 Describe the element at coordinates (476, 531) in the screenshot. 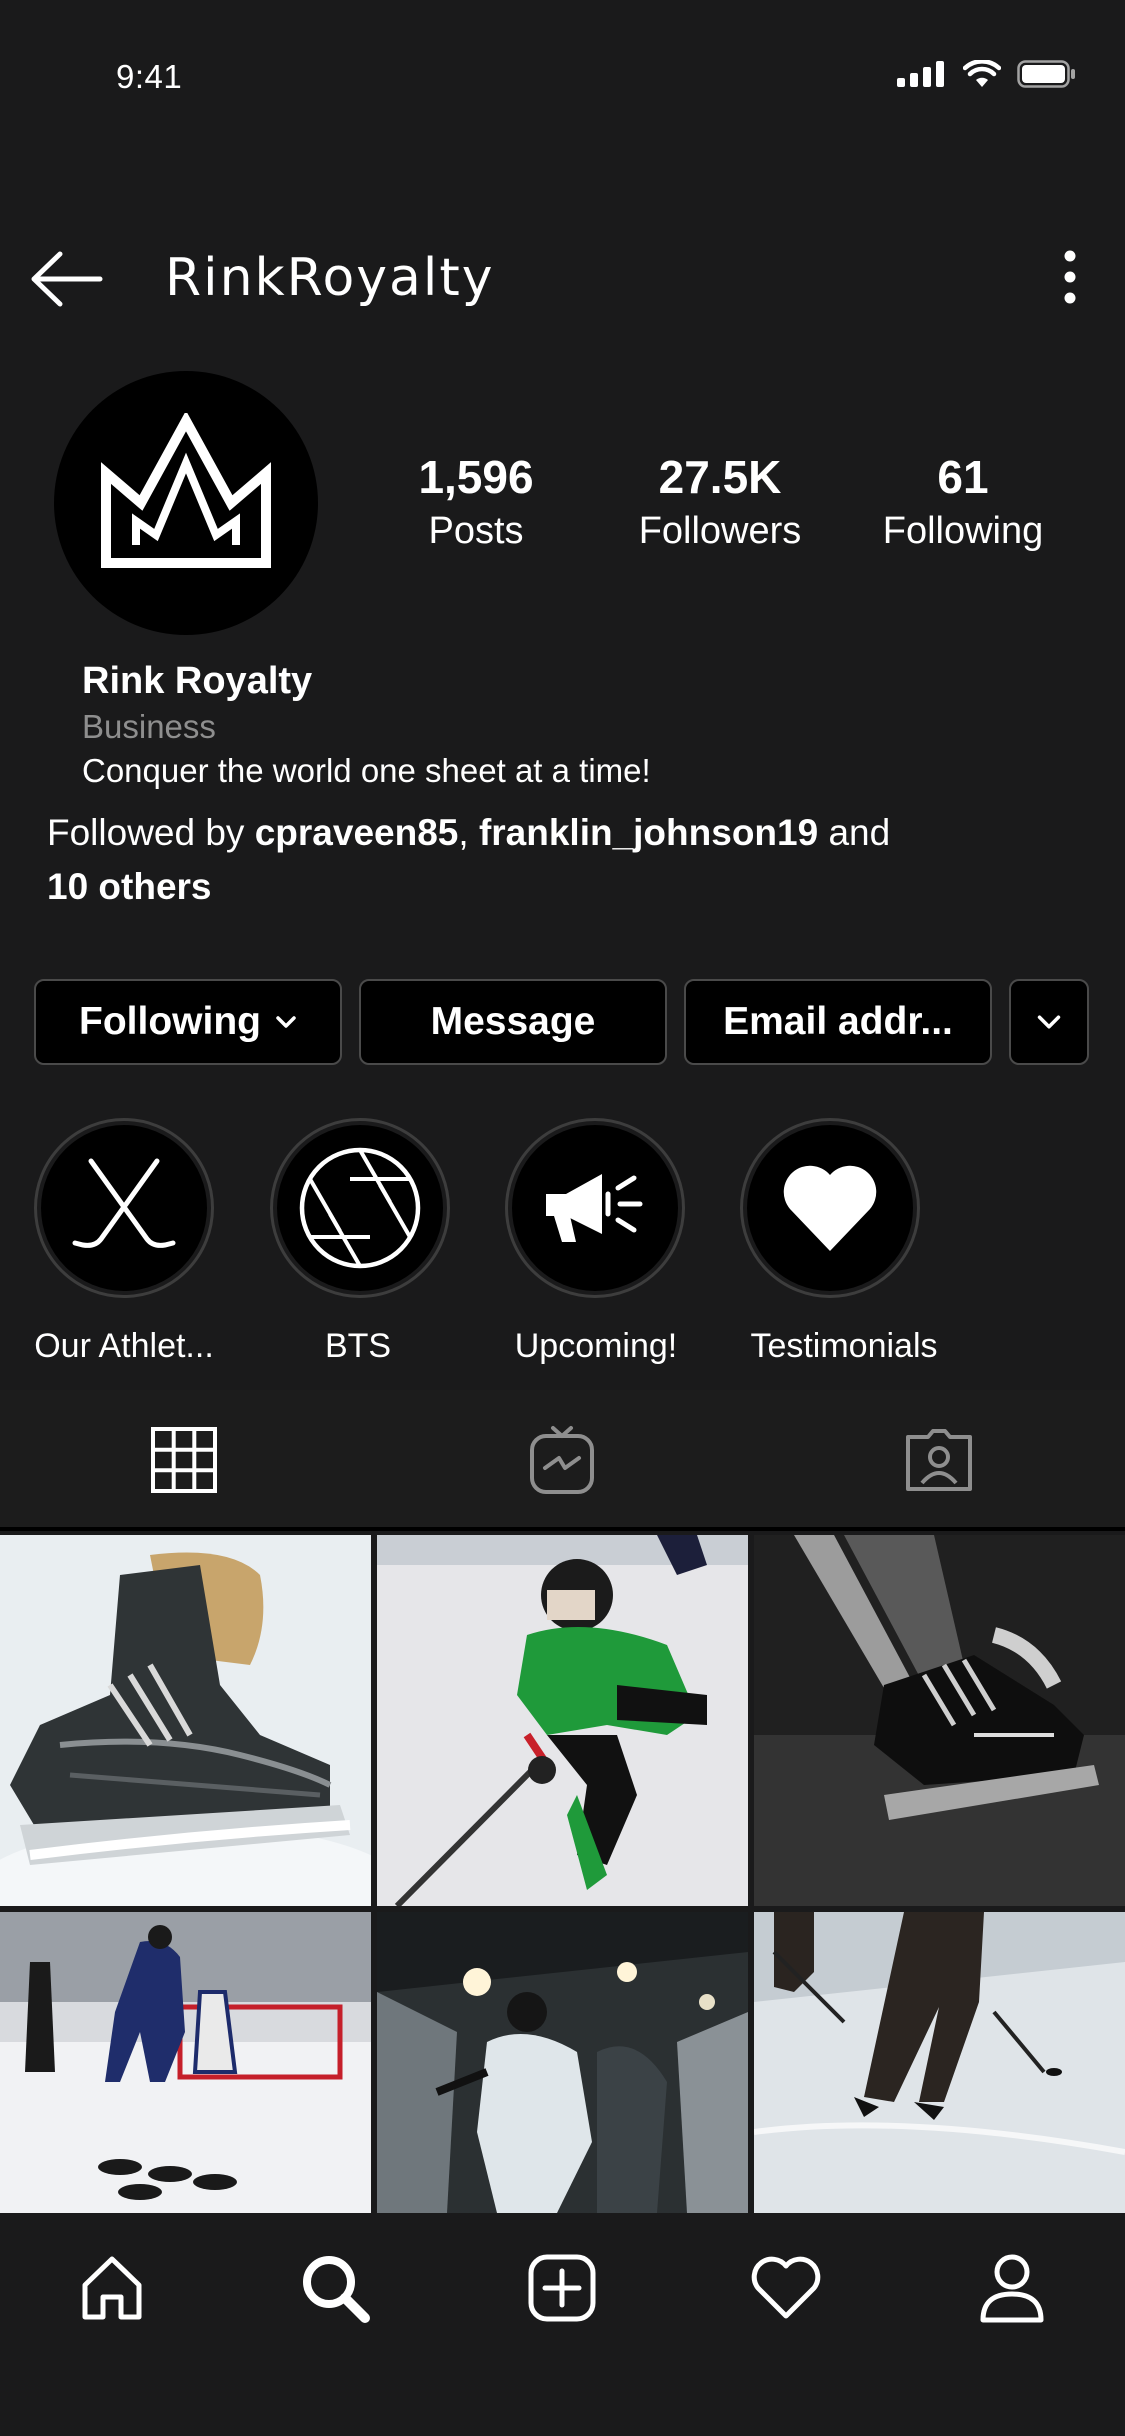

I see `stat-posts-label: Posts` at that location.